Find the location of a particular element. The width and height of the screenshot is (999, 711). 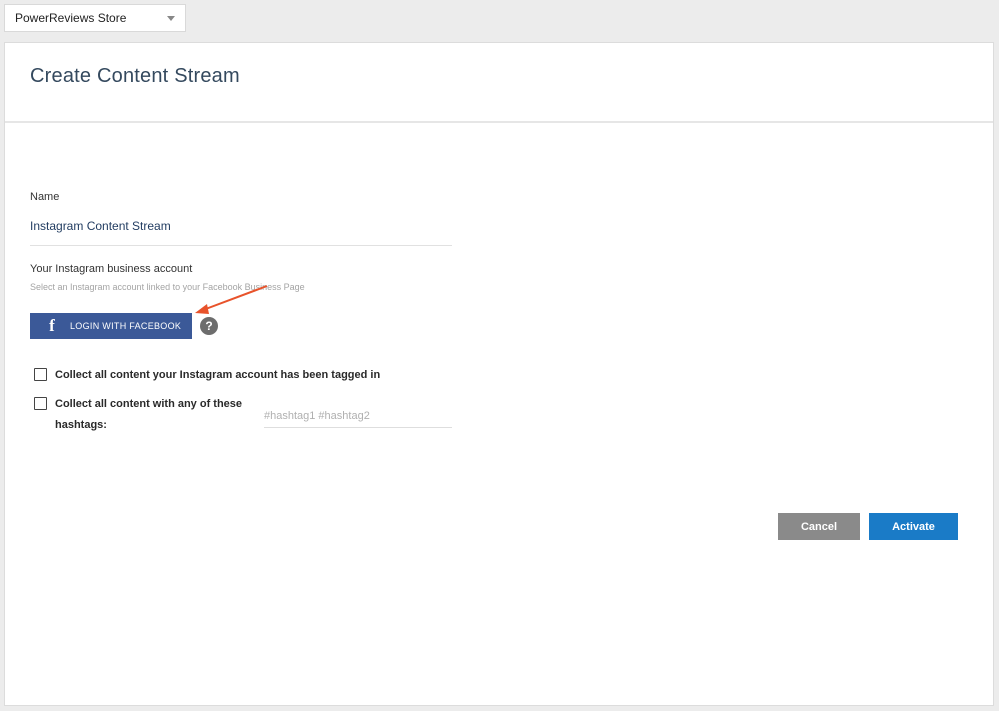

checkbox-hashtag-content-label-line2: hashtags: is located at coordinates (81, 425).